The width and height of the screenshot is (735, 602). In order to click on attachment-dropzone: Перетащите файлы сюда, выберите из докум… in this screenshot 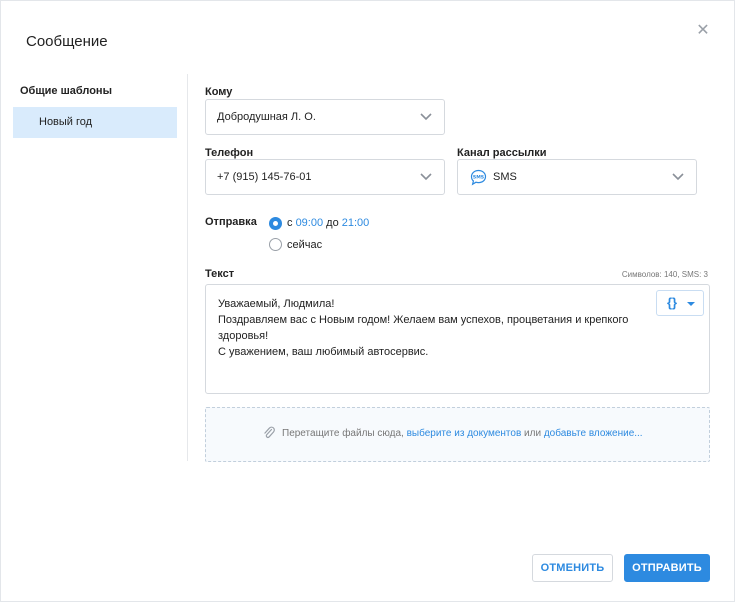, I will do `click(457, 434)`.